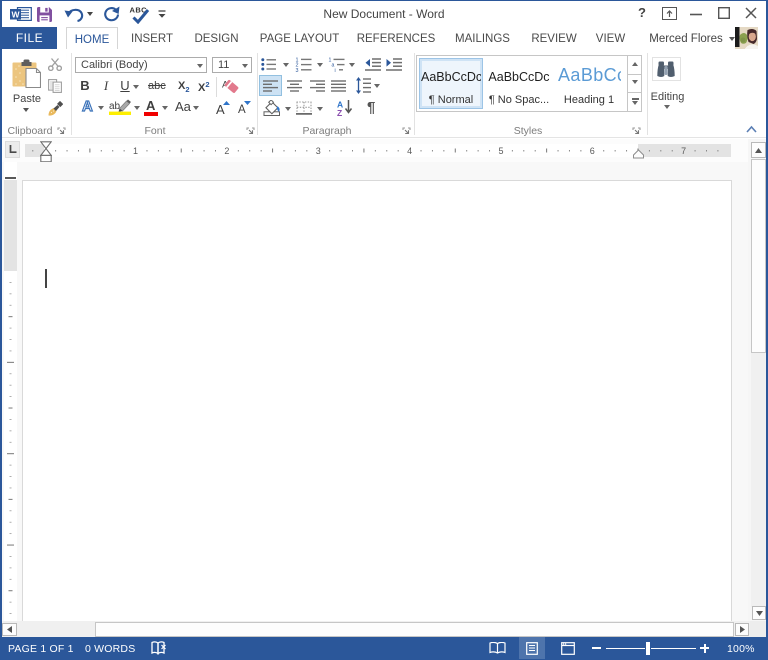 The height and width of the screenshot is (660, 768). Describe the element at coordinates (500, 151) in the screenshot. I see `svg-text: 5` at that location.